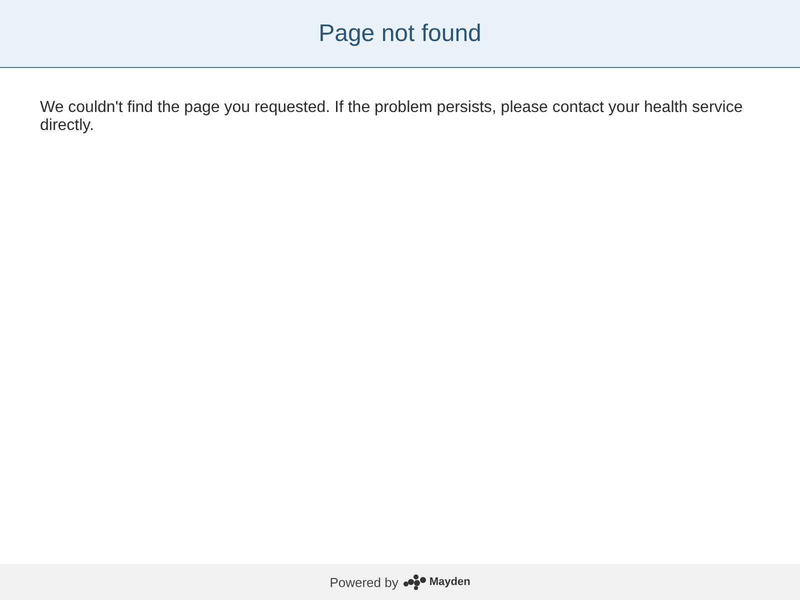  What do you see at coordinates (400, 34) in the screenshot?
I see `page-title: Page not found` at bounding box center [400, 34].